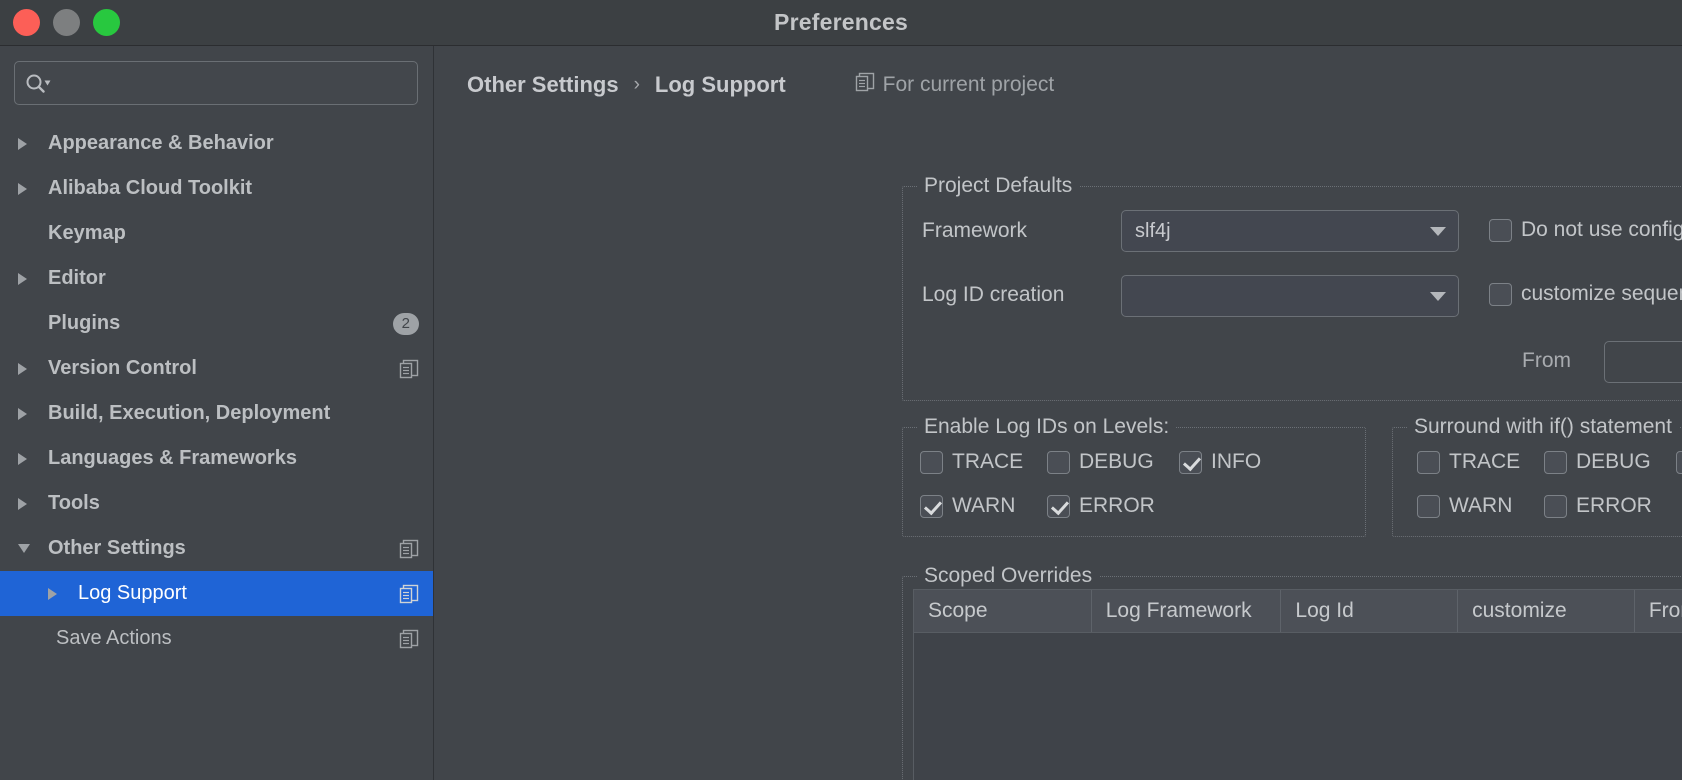 The width and height of the screenshot is (1682, 780). Describe the element at coordinates (106, 22) in the screenshot. I see `zoom-button` at that location.